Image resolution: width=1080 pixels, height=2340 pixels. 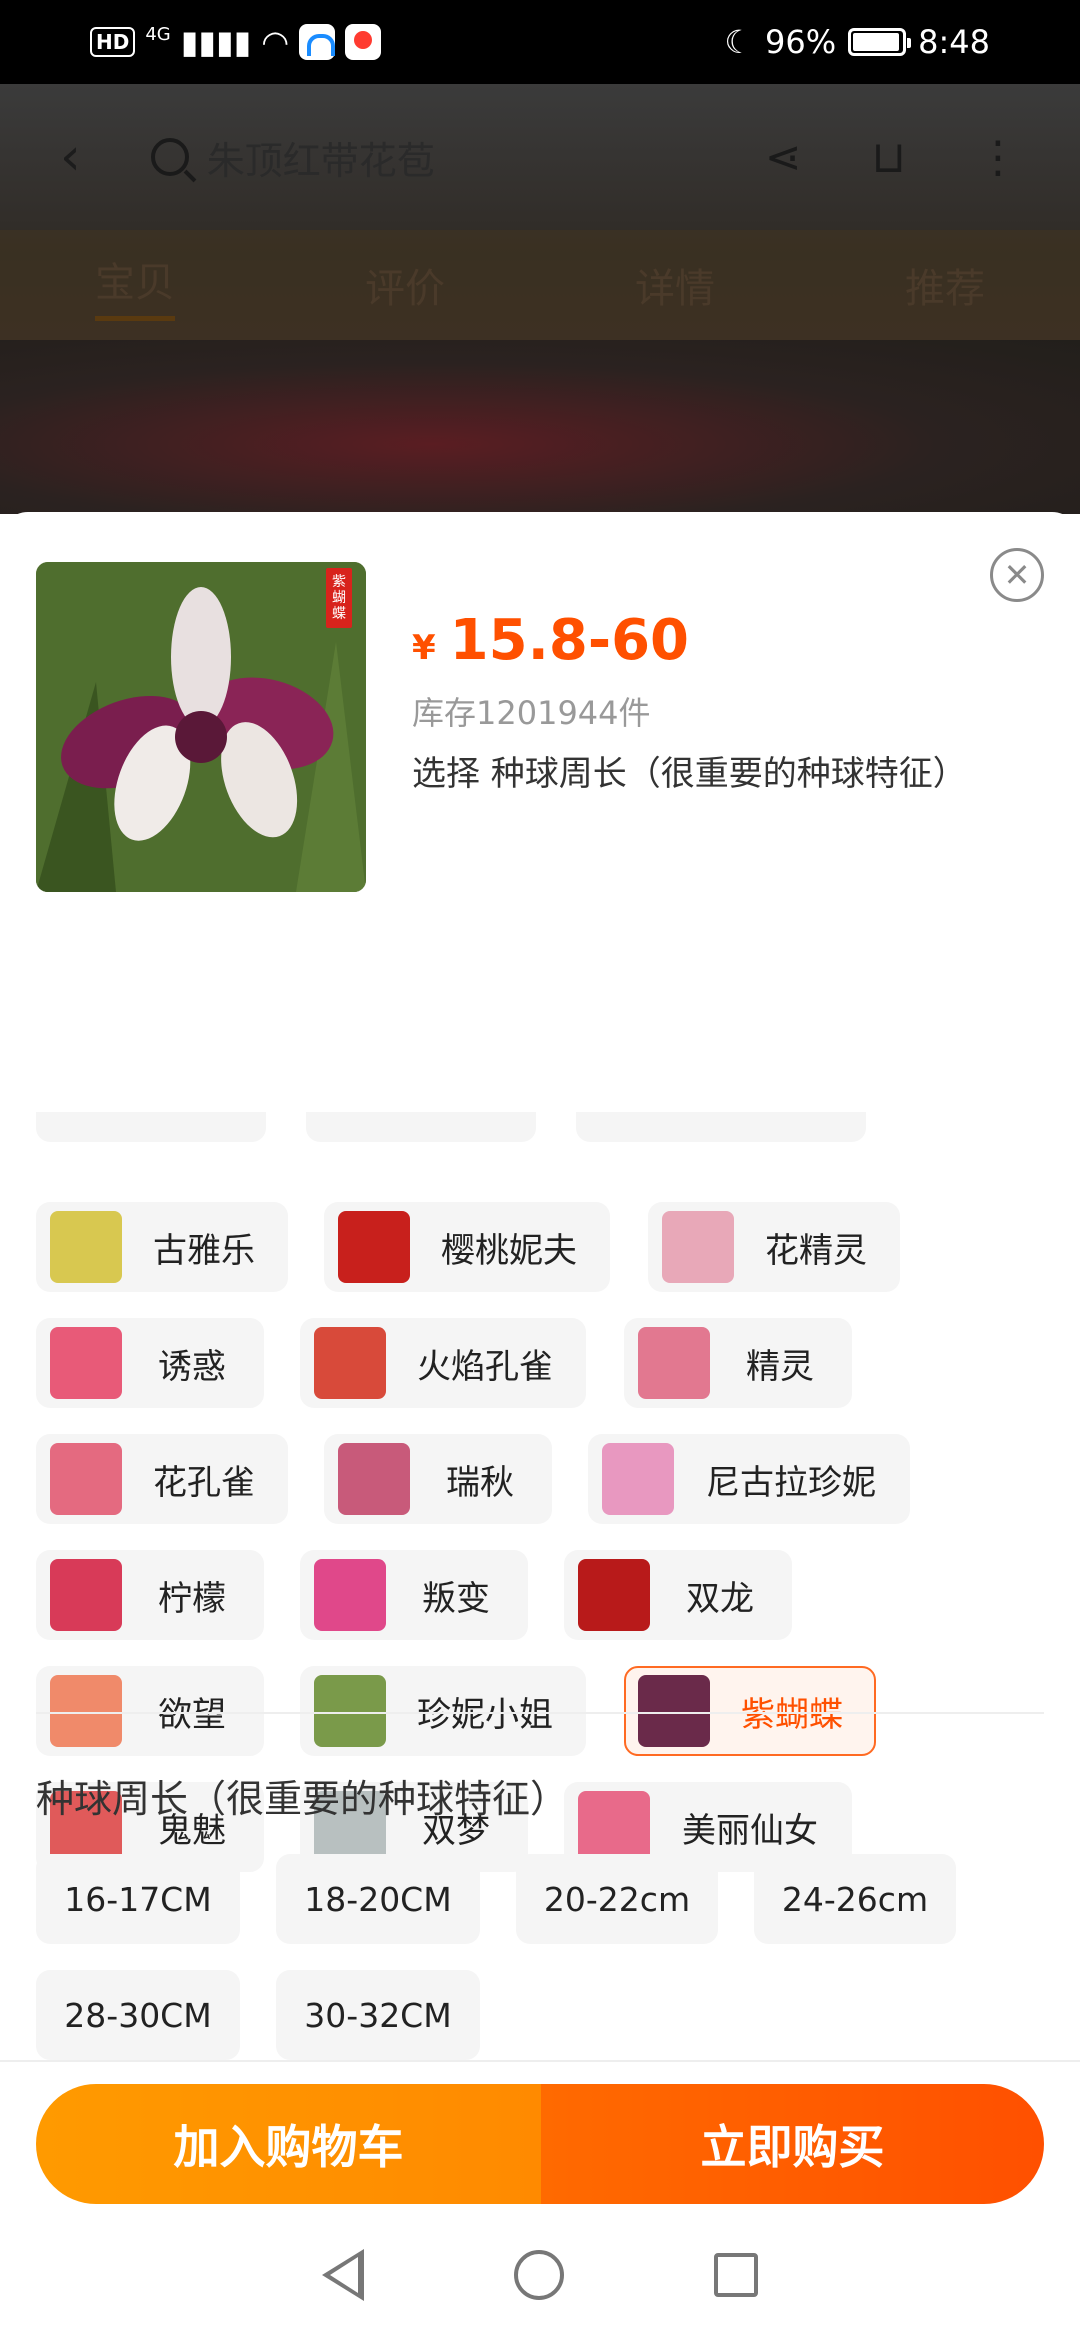 I want to click on nav-recent-apps-icon, so click(x=736, y=2275).